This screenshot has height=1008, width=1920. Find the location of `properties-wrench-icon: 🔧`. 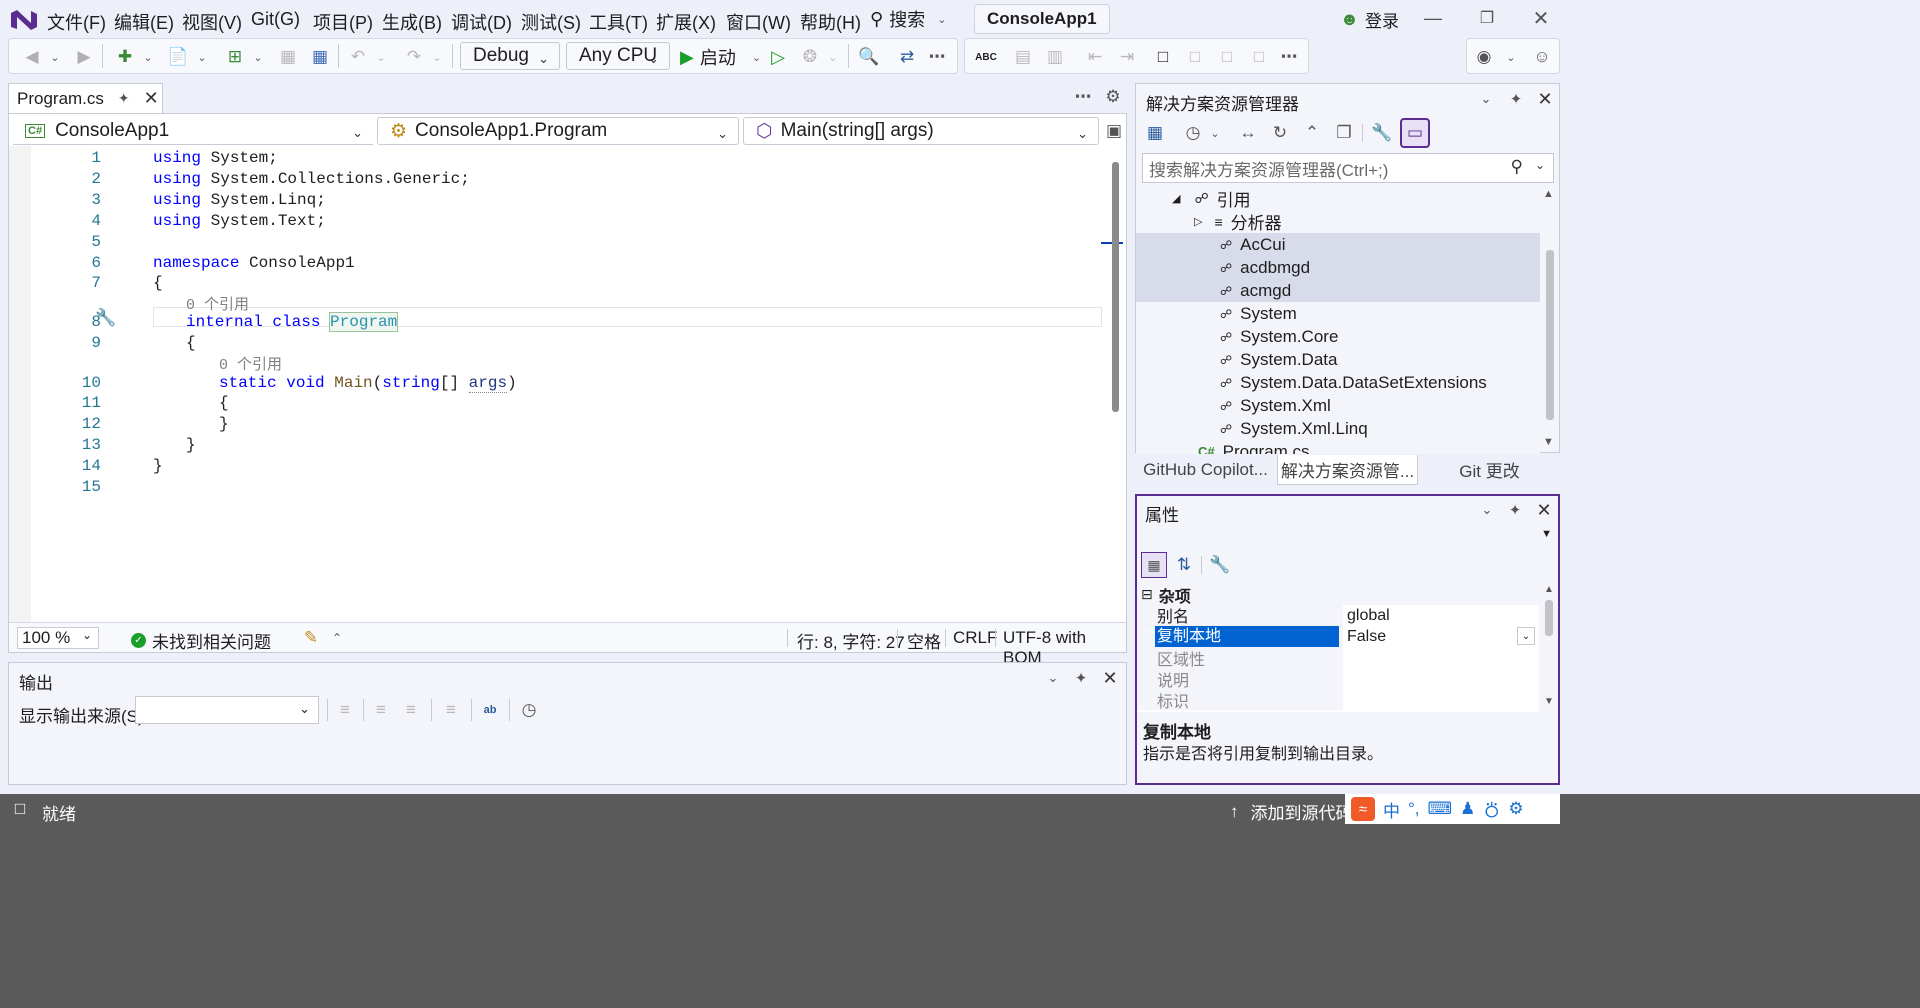

properties-wrench-icon: 🔧 is located at coordinates (1382, 133).